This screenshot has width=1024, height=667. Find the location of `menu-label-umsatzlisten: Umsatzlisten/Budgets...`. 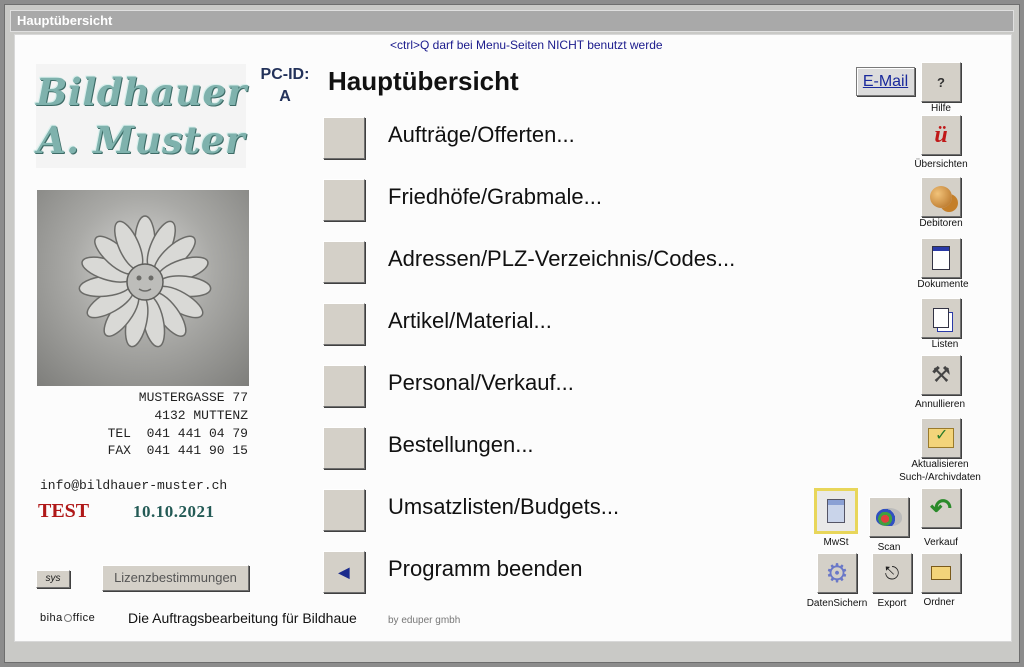

menu-label-umsatzlisten: Umsatzlisten/Budgets... is located at coordinates (503, 507).